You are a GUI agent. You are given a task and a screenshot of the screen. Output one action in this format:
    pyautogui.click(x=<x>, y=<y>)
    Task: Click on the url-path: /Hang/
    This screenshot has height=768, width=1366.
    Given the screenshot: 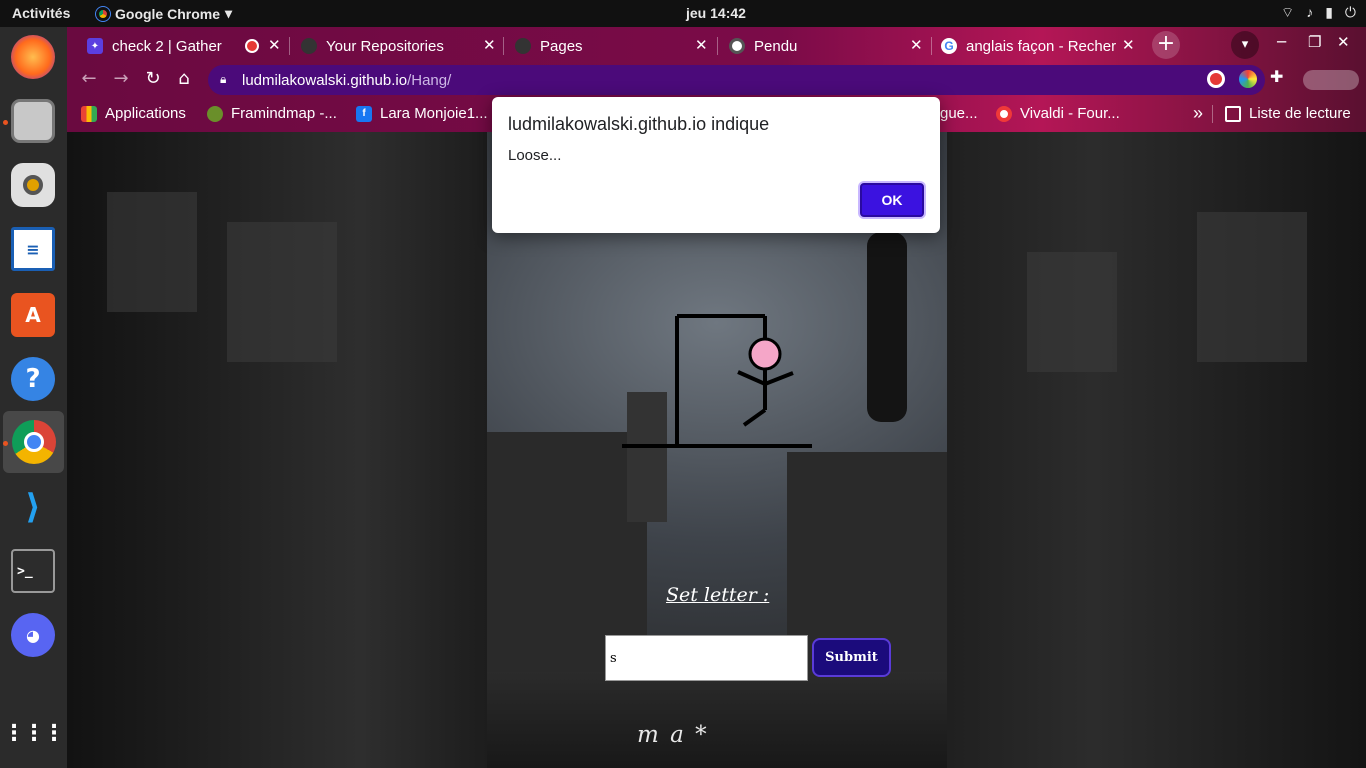 What is the action you would take?
    pyautogui.click(x=429, y=80)
    